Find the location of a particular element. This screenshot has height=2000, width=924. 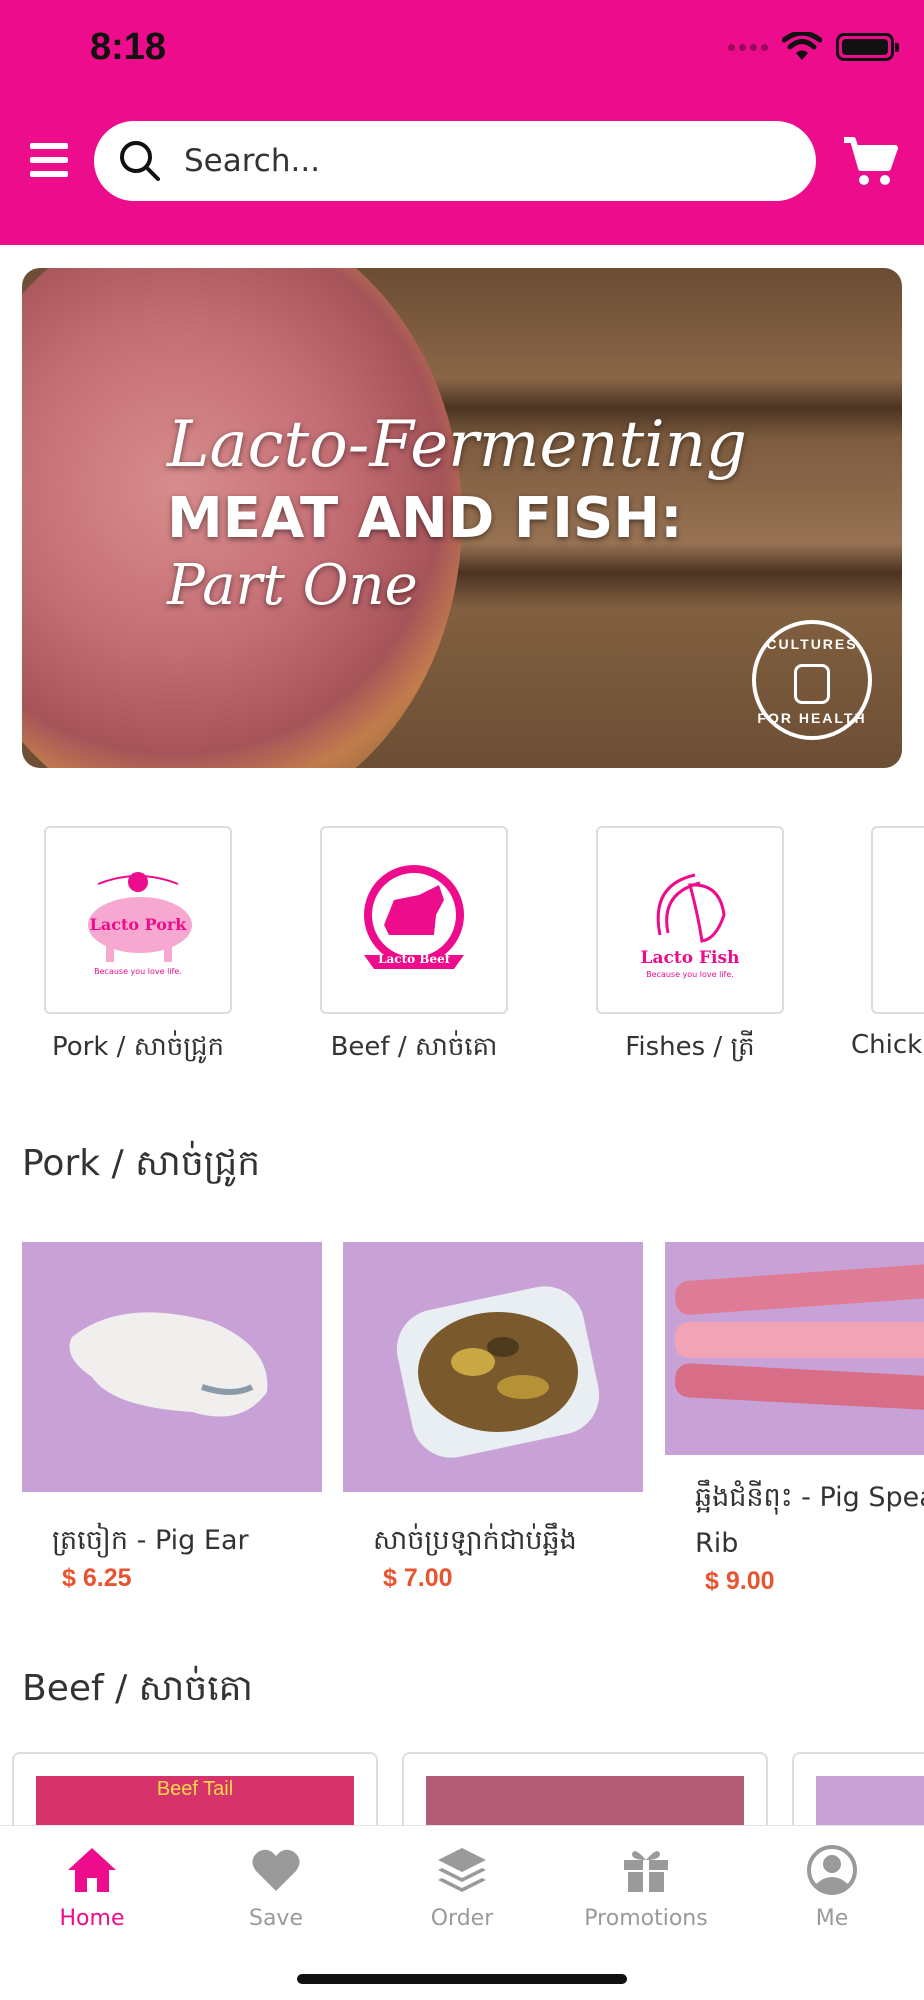

beef-tail-label: Beef Tail is located at coordinates (195, 1789).